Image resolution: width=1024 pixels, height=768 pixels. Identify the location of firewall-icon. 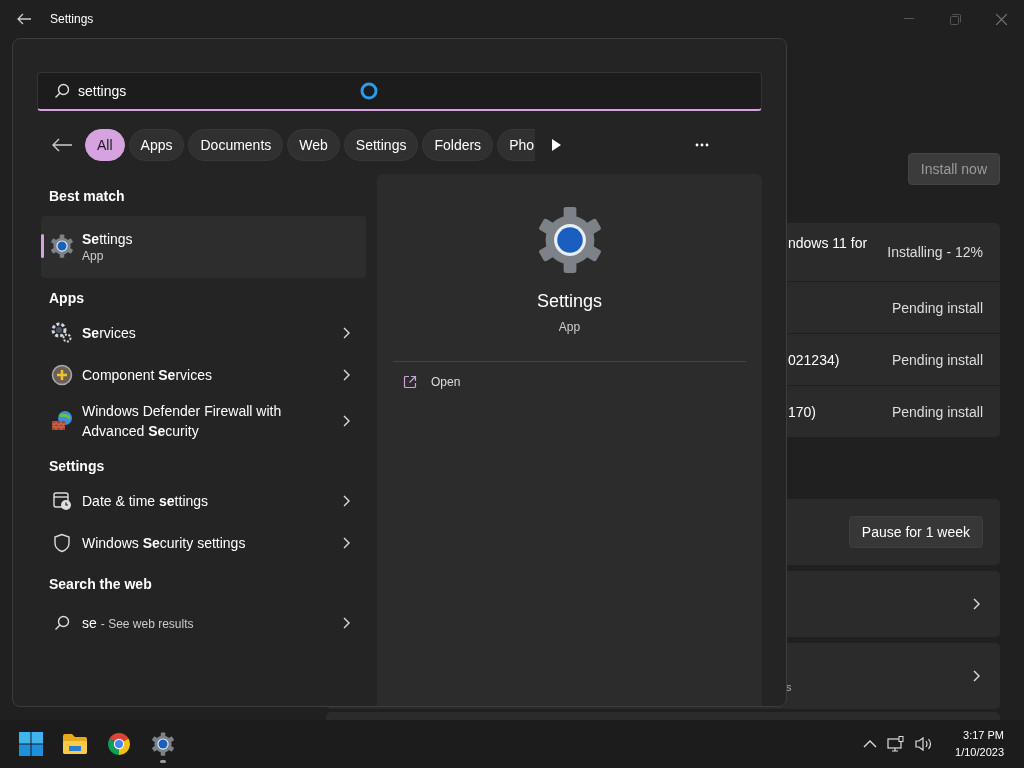
(62, 421).